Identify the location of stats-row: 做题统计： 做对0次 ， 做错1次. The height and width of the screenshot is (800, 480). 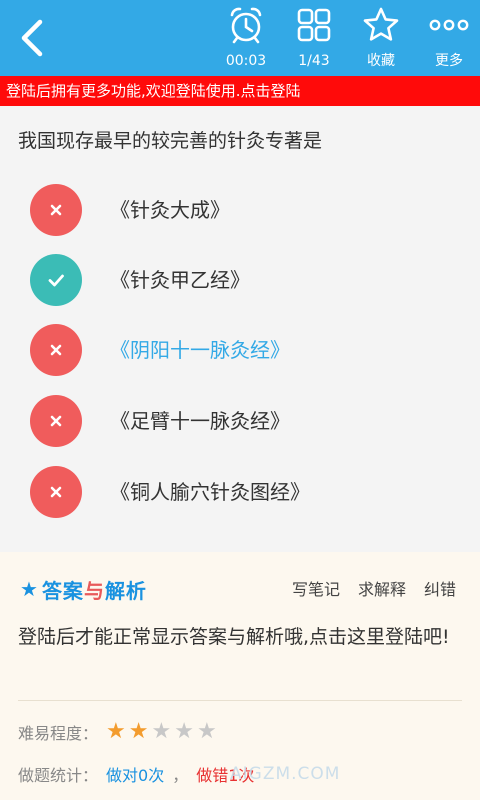
(136, 774).